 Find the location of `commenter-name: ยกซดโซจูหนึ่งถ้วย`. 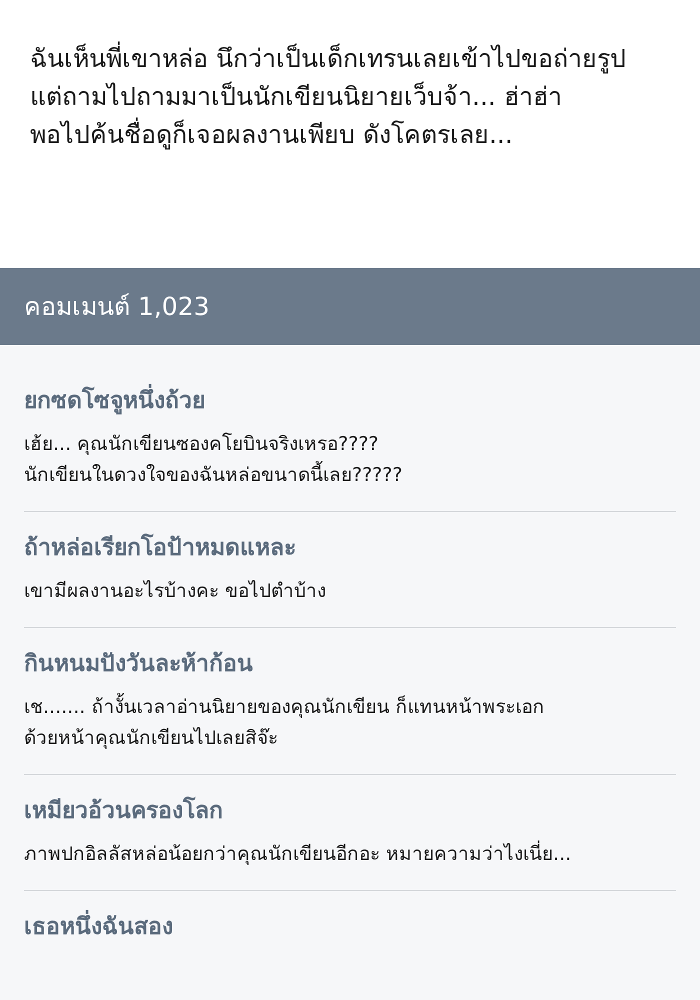

commenter-name: ยกซดโซจูหนึ่งถ้วย is located at coordinates (350, 401).